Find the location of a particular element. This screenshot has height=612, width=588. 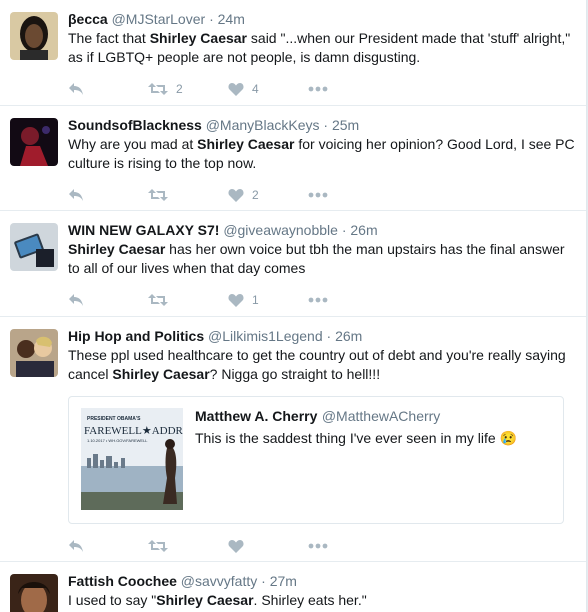

tweet-text-part: The fact that is located at coordinates (109, 38).